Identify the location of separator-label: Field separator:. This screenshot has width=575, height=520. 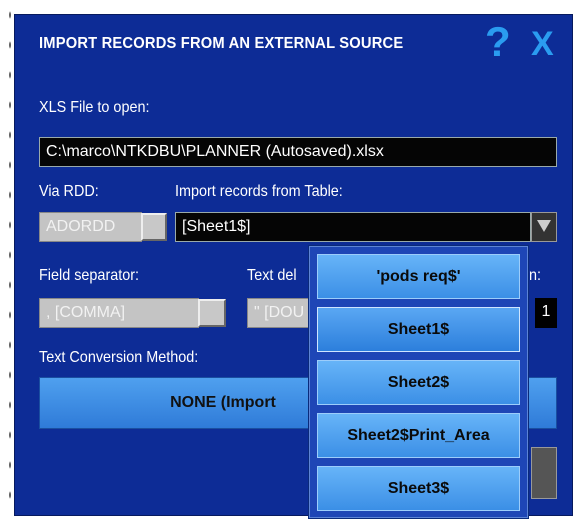
(89, 275).